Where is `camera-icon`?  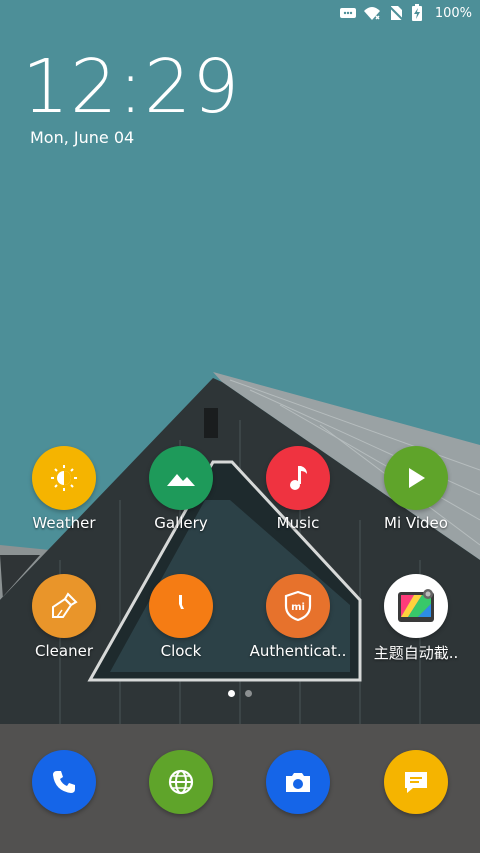 camera-icon is located at coordinates (298, 782).